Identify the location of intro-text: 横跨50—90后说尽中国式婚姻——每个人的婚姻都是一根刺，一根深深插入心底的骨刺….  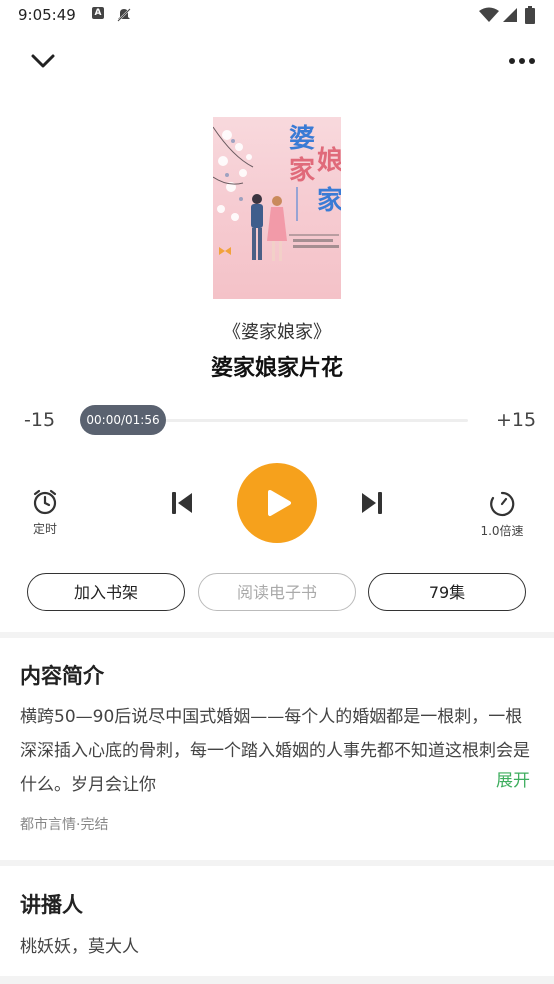
(275, 751).